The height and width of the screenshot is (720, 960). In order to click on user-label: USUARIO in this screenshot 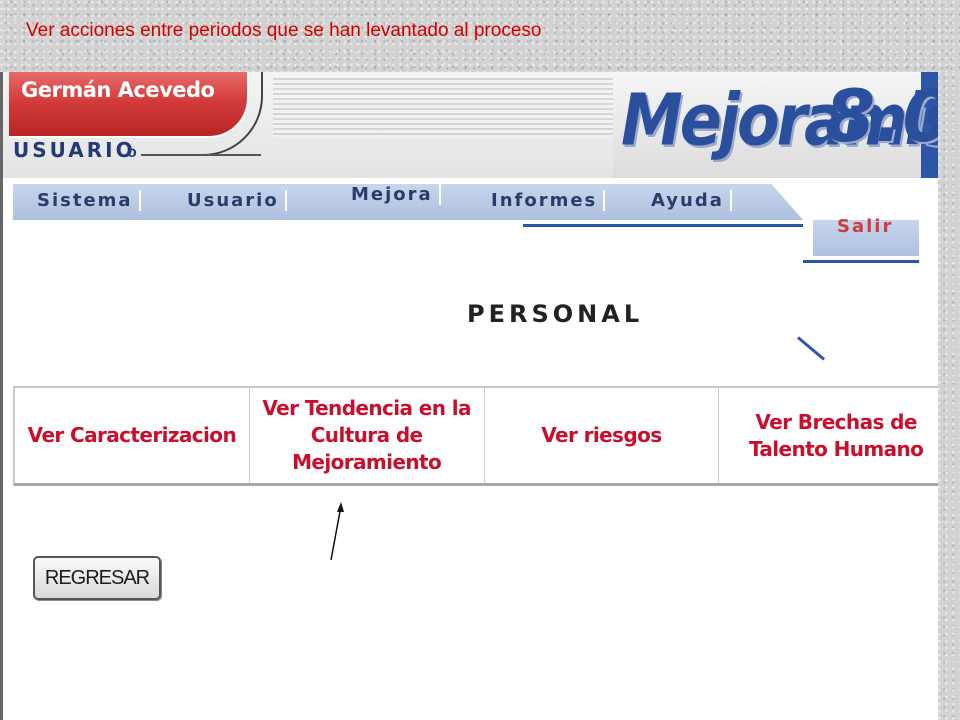, I will do `click(74, 150)`.